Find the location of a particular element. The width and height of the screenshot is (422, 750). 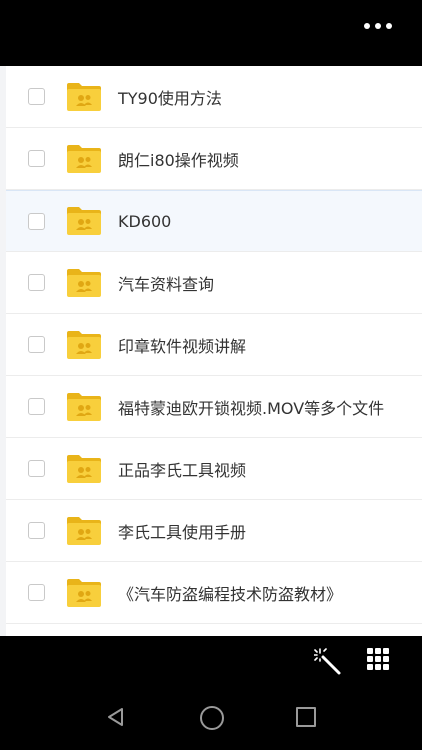

list-item: 印章软件视频讲解 is located at coordinates (214, 345).